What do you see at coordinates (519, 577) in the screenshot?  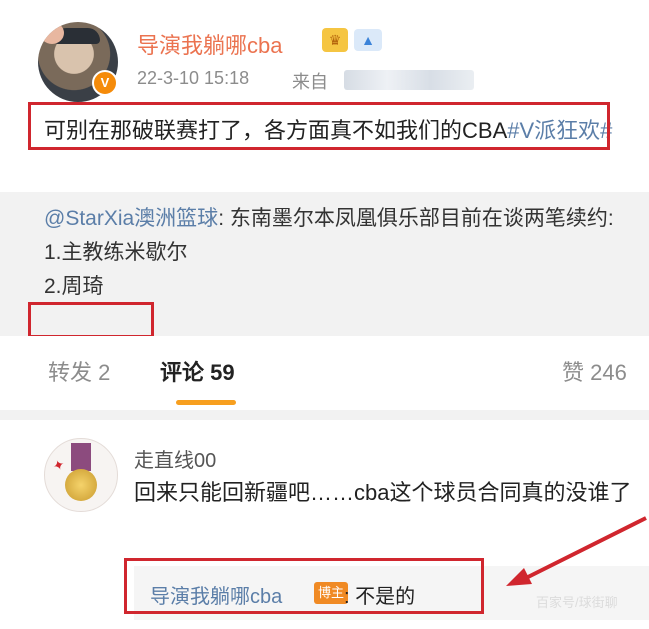 I see `arrow-head` at bounding box center [519, 577].